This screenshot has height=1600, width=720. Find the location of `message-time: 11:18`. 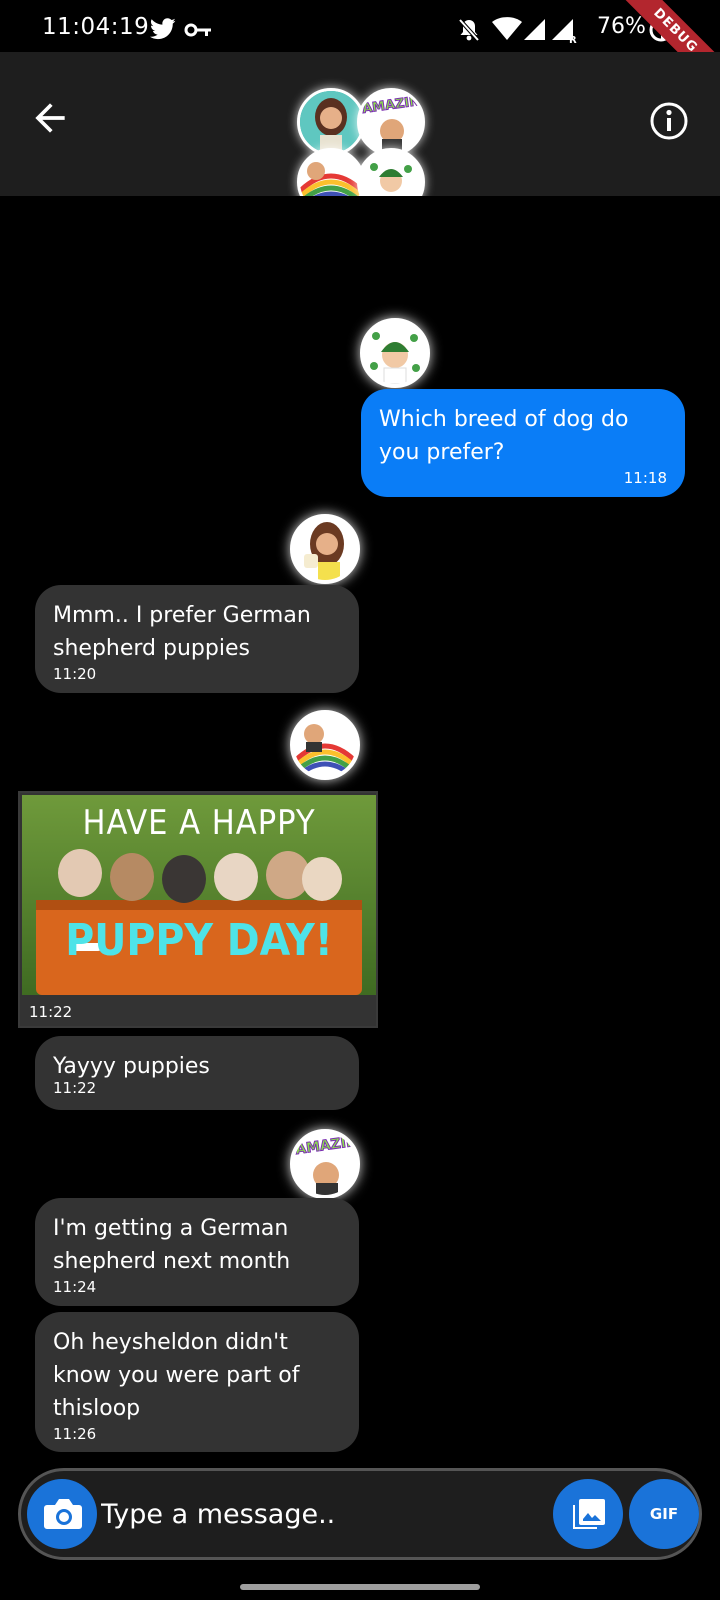

message-time: 11:18 is located at coordinates (645, 478).